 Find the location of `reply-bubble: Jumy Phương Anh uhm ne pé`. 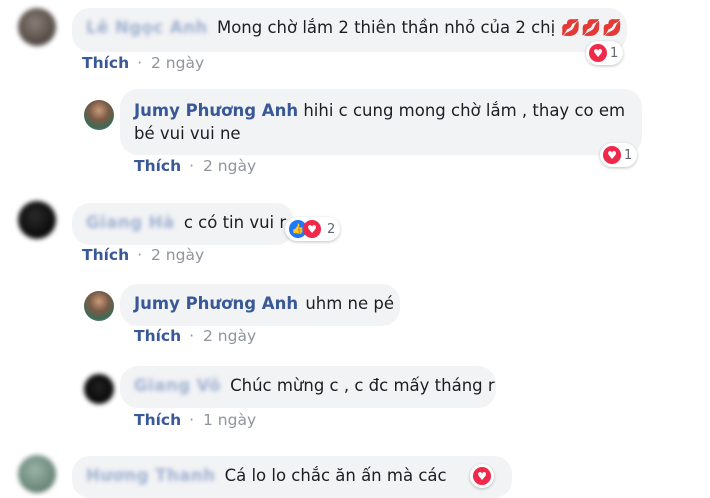

reply-bubble: Jumy Phương Anh uhm ne pé is located at coordinates (260, 305).